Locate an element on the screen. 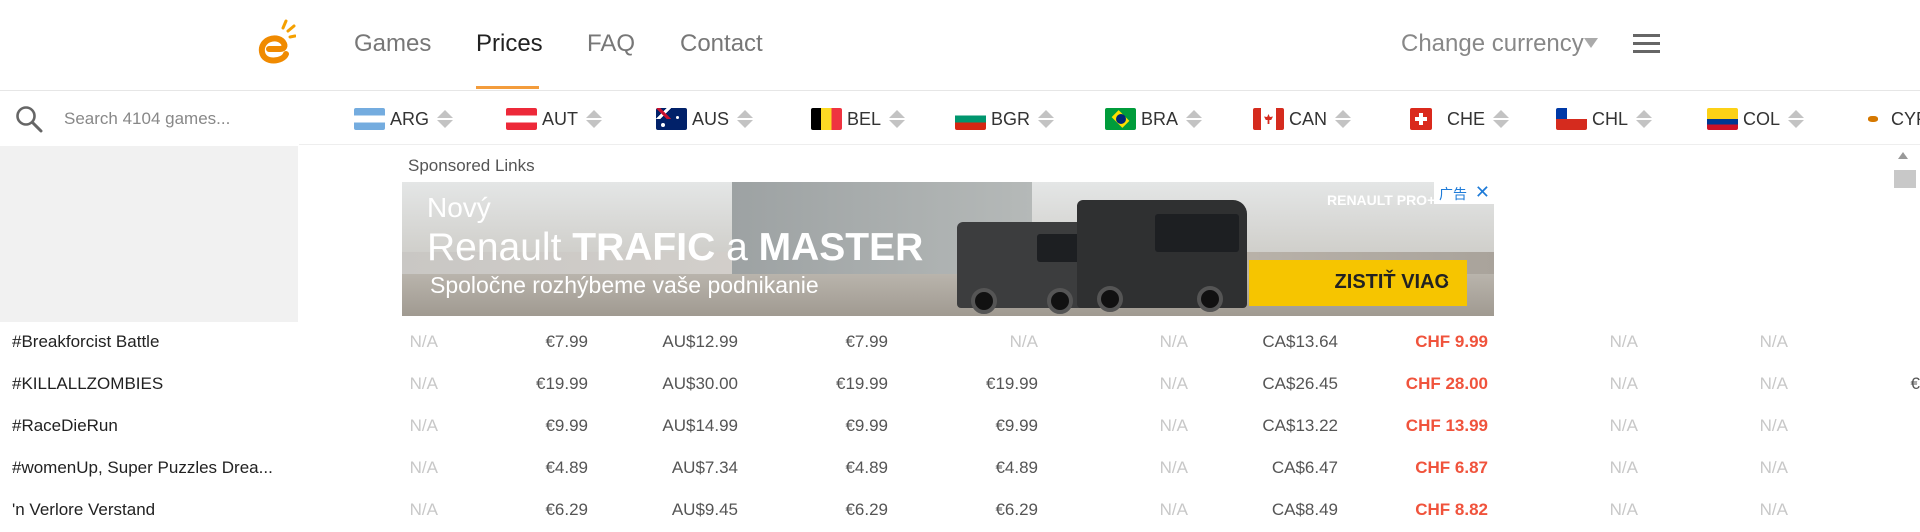 Image resolution: width=1920 pixels, height=532 pixels. ad-cta-button: ZISTIŤ VIAC › is located at coordinates (1358, 283).